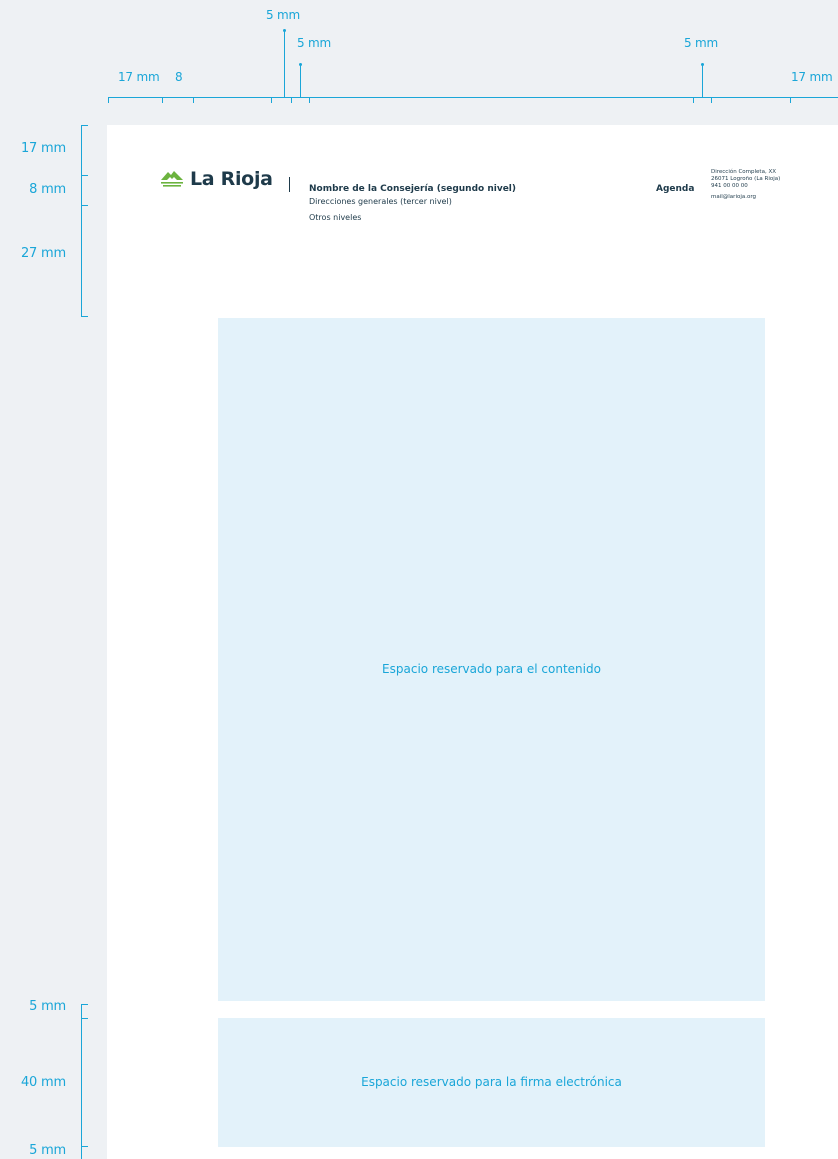 The image size is (838, 1159). Describe the element at coordinates (702, 64) in the screenshot. I see `callout-right-5mm-dot` at that location.